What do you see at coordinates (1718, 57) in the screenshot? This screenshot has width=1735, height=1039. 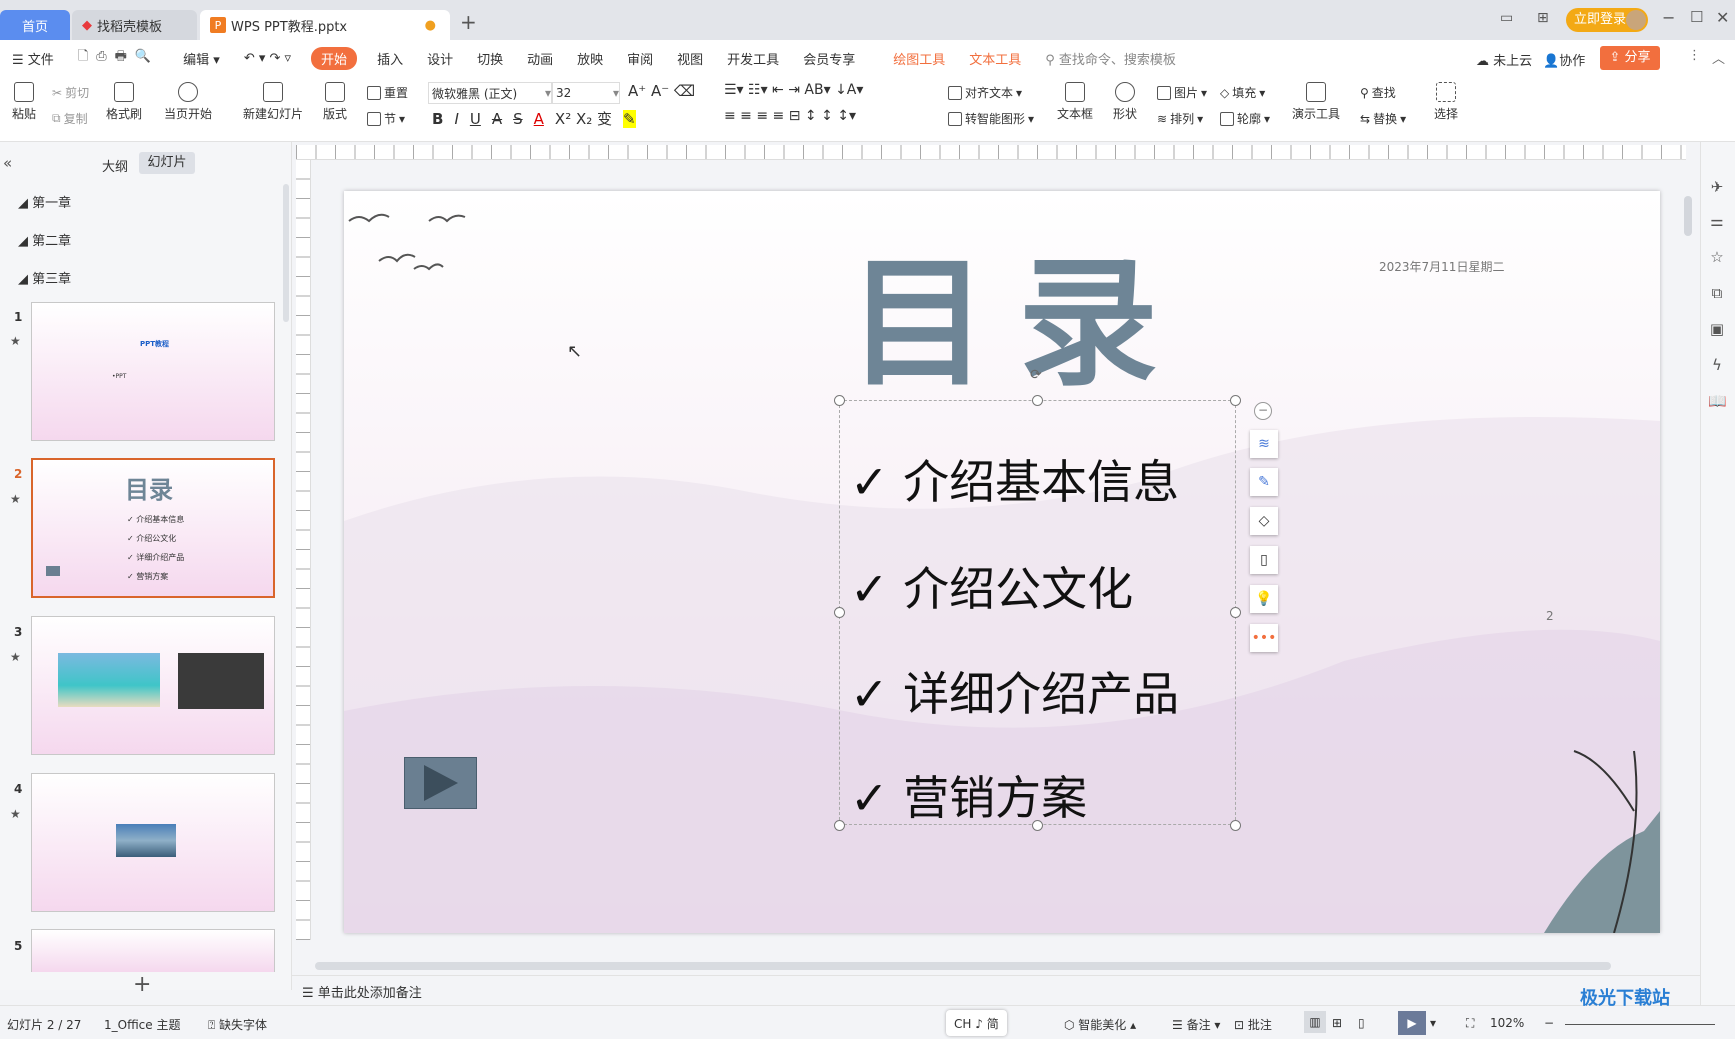 I see `collapse-ribbon-icon: ︿` at bounding box center [1718, 57].